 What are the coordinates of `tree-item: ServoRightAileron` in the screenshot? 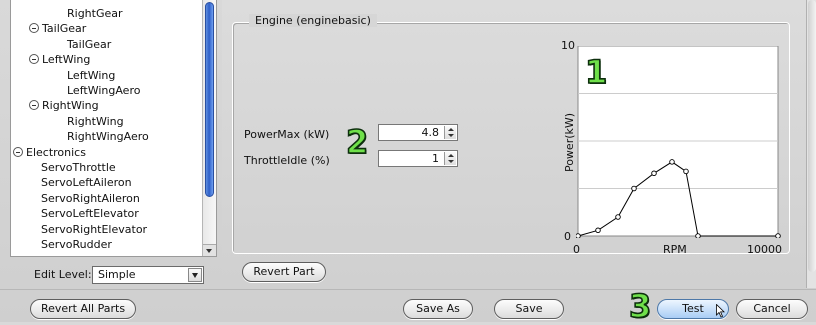 It's located at (90, 198).